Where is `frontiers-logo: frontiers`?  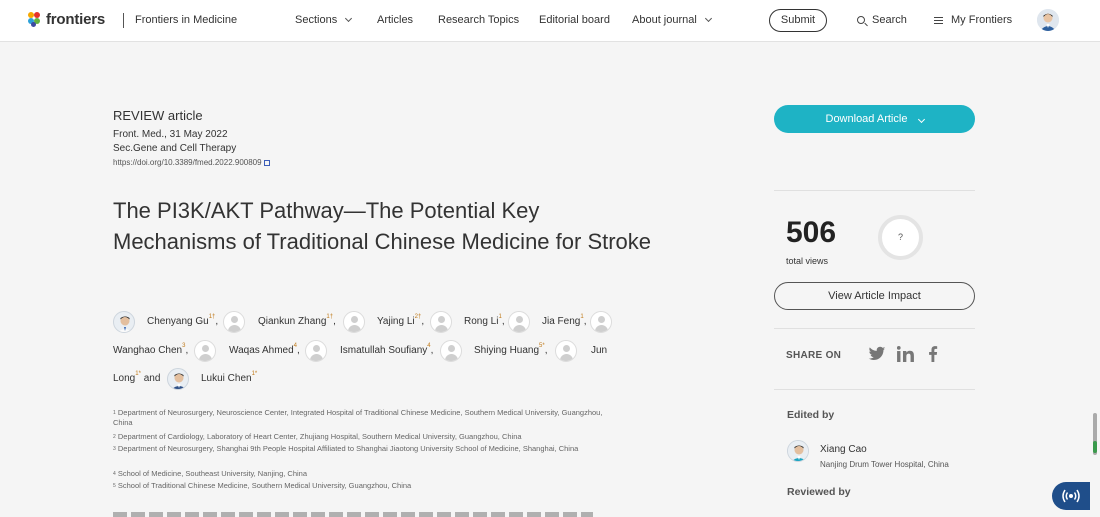
frontiers-logo: frontiers is located at coordinates (66, 19).